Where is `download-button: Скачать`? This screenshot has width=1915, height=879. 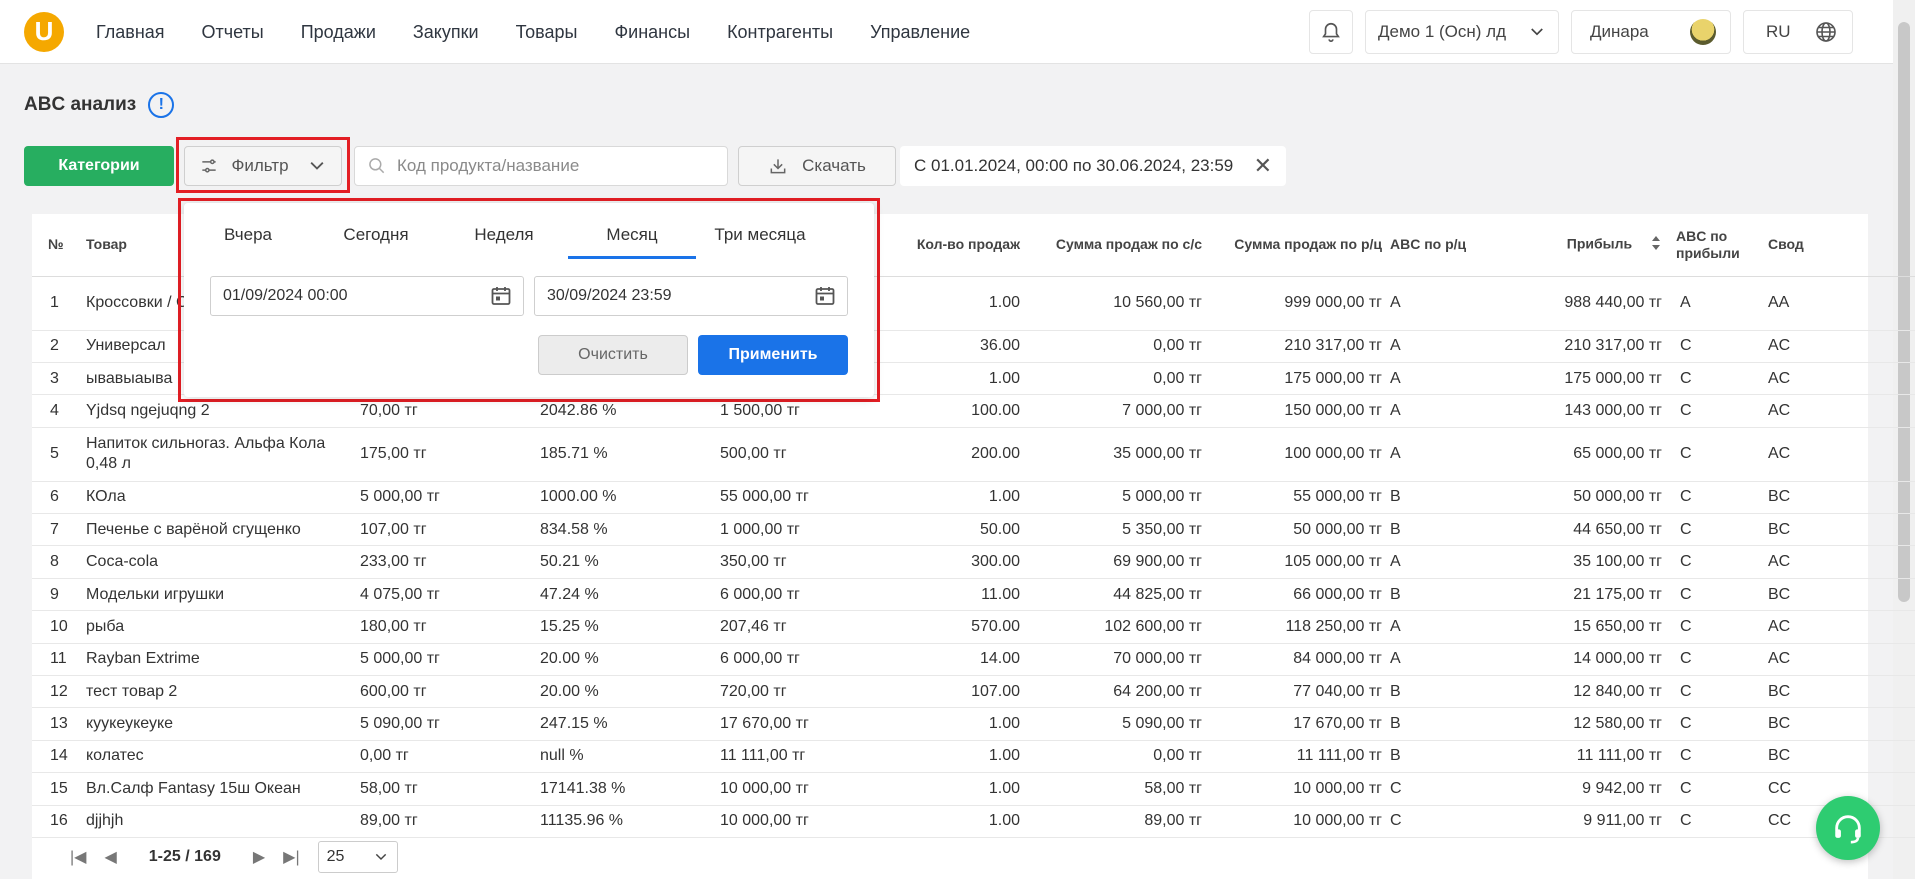
download-button: Скачать is located at coordinates (817, 166).